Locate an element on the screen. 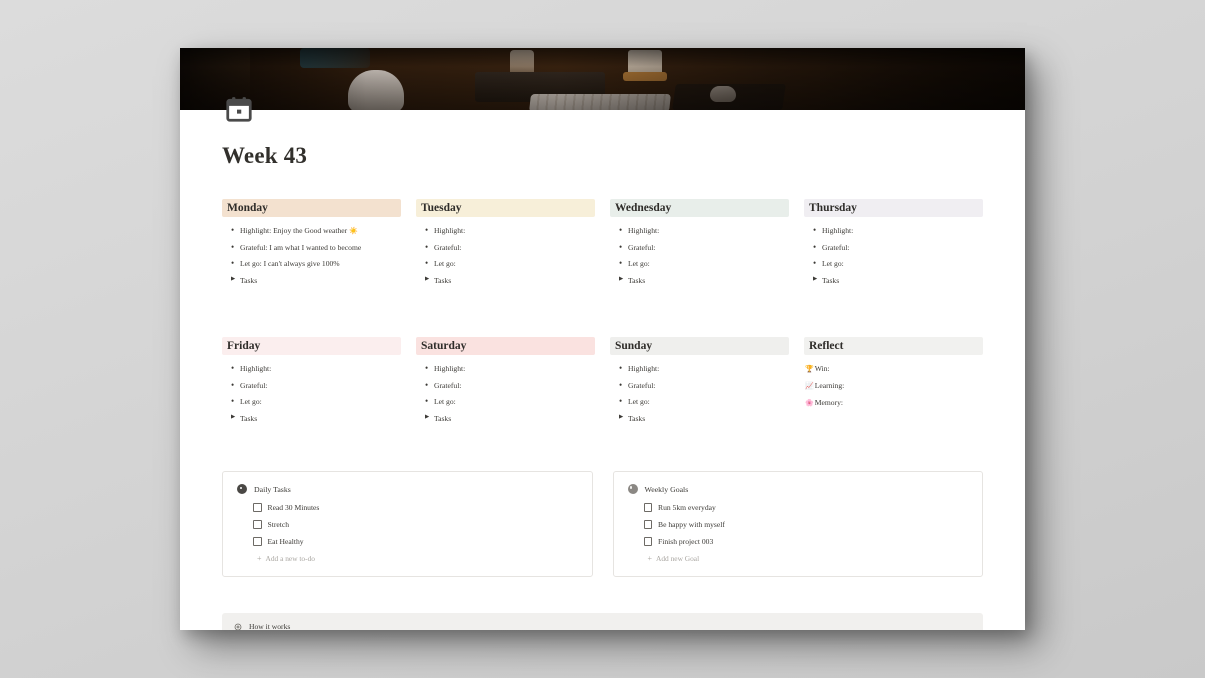  reflect-item-memory: 🌸Memory: is located at coordinates (894, 402).